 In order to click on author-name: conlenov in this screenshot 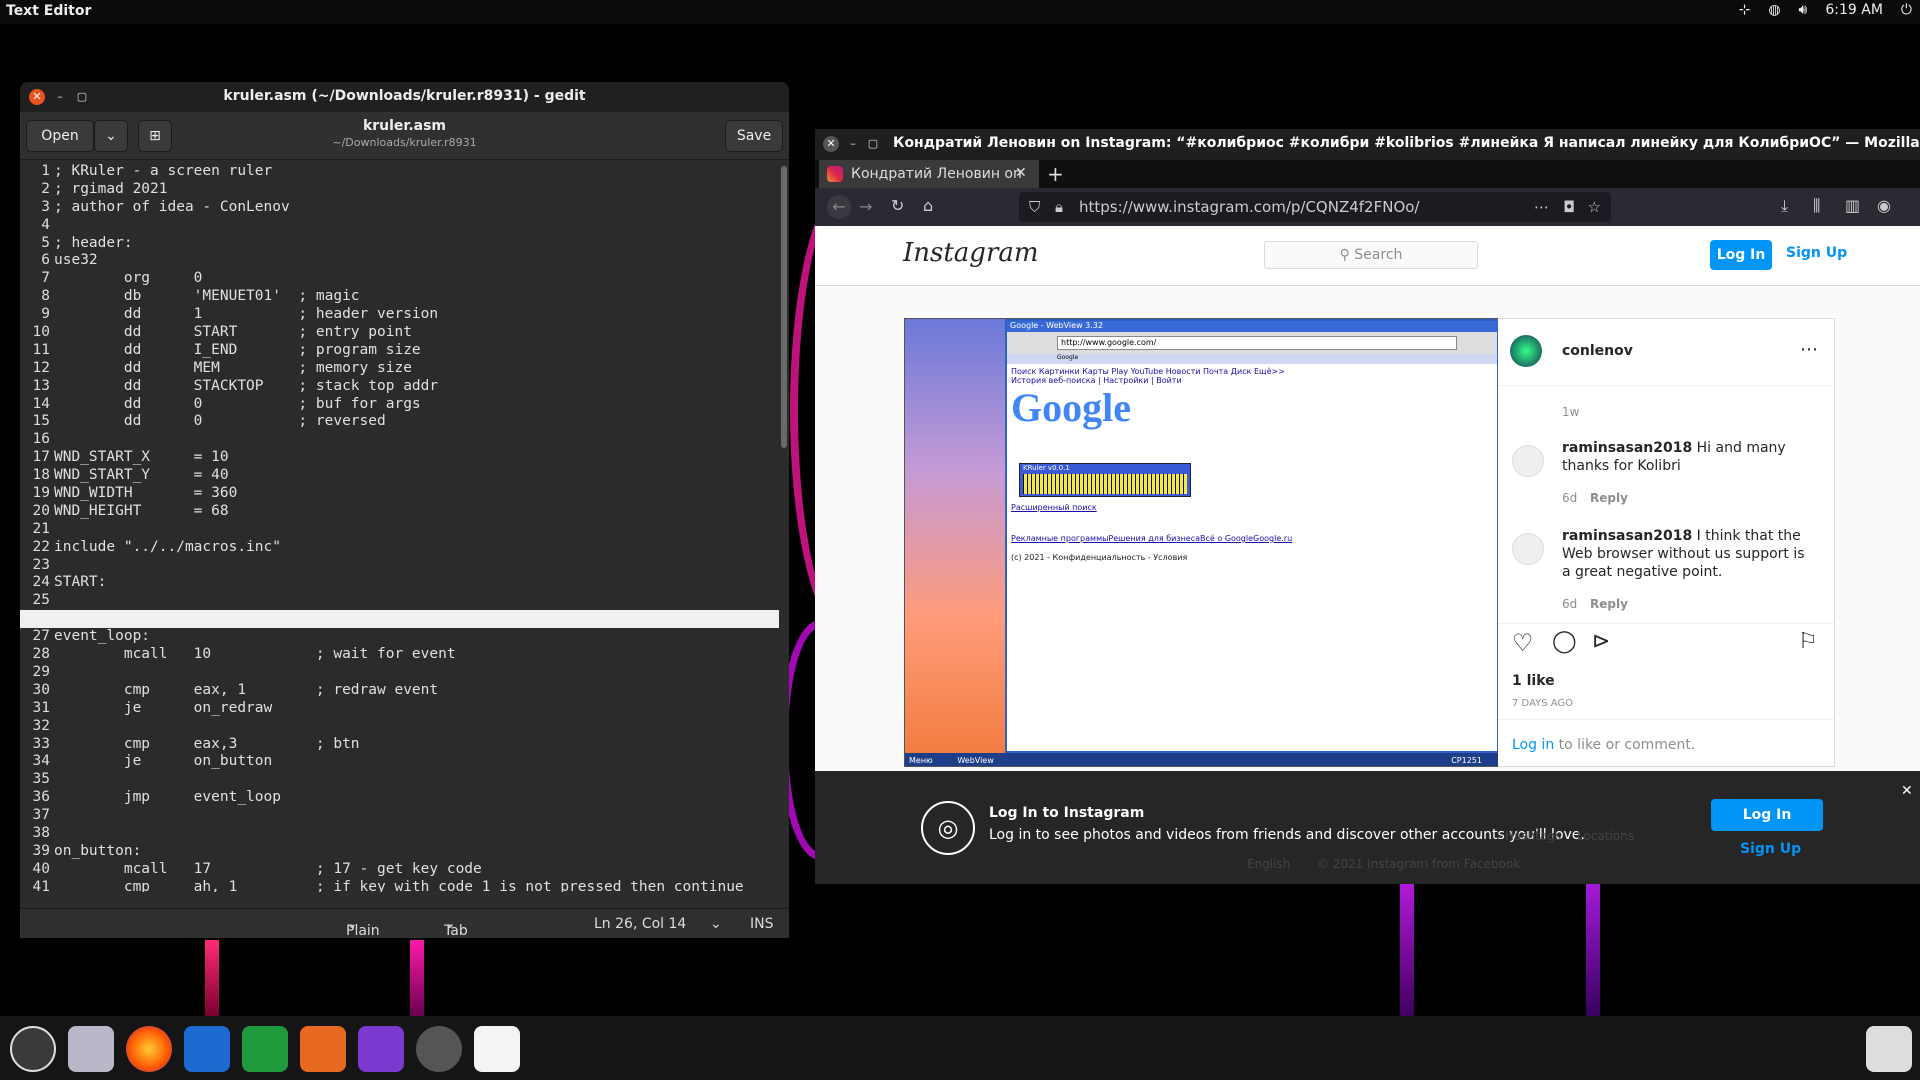, I will do `click(1597, 351)`.